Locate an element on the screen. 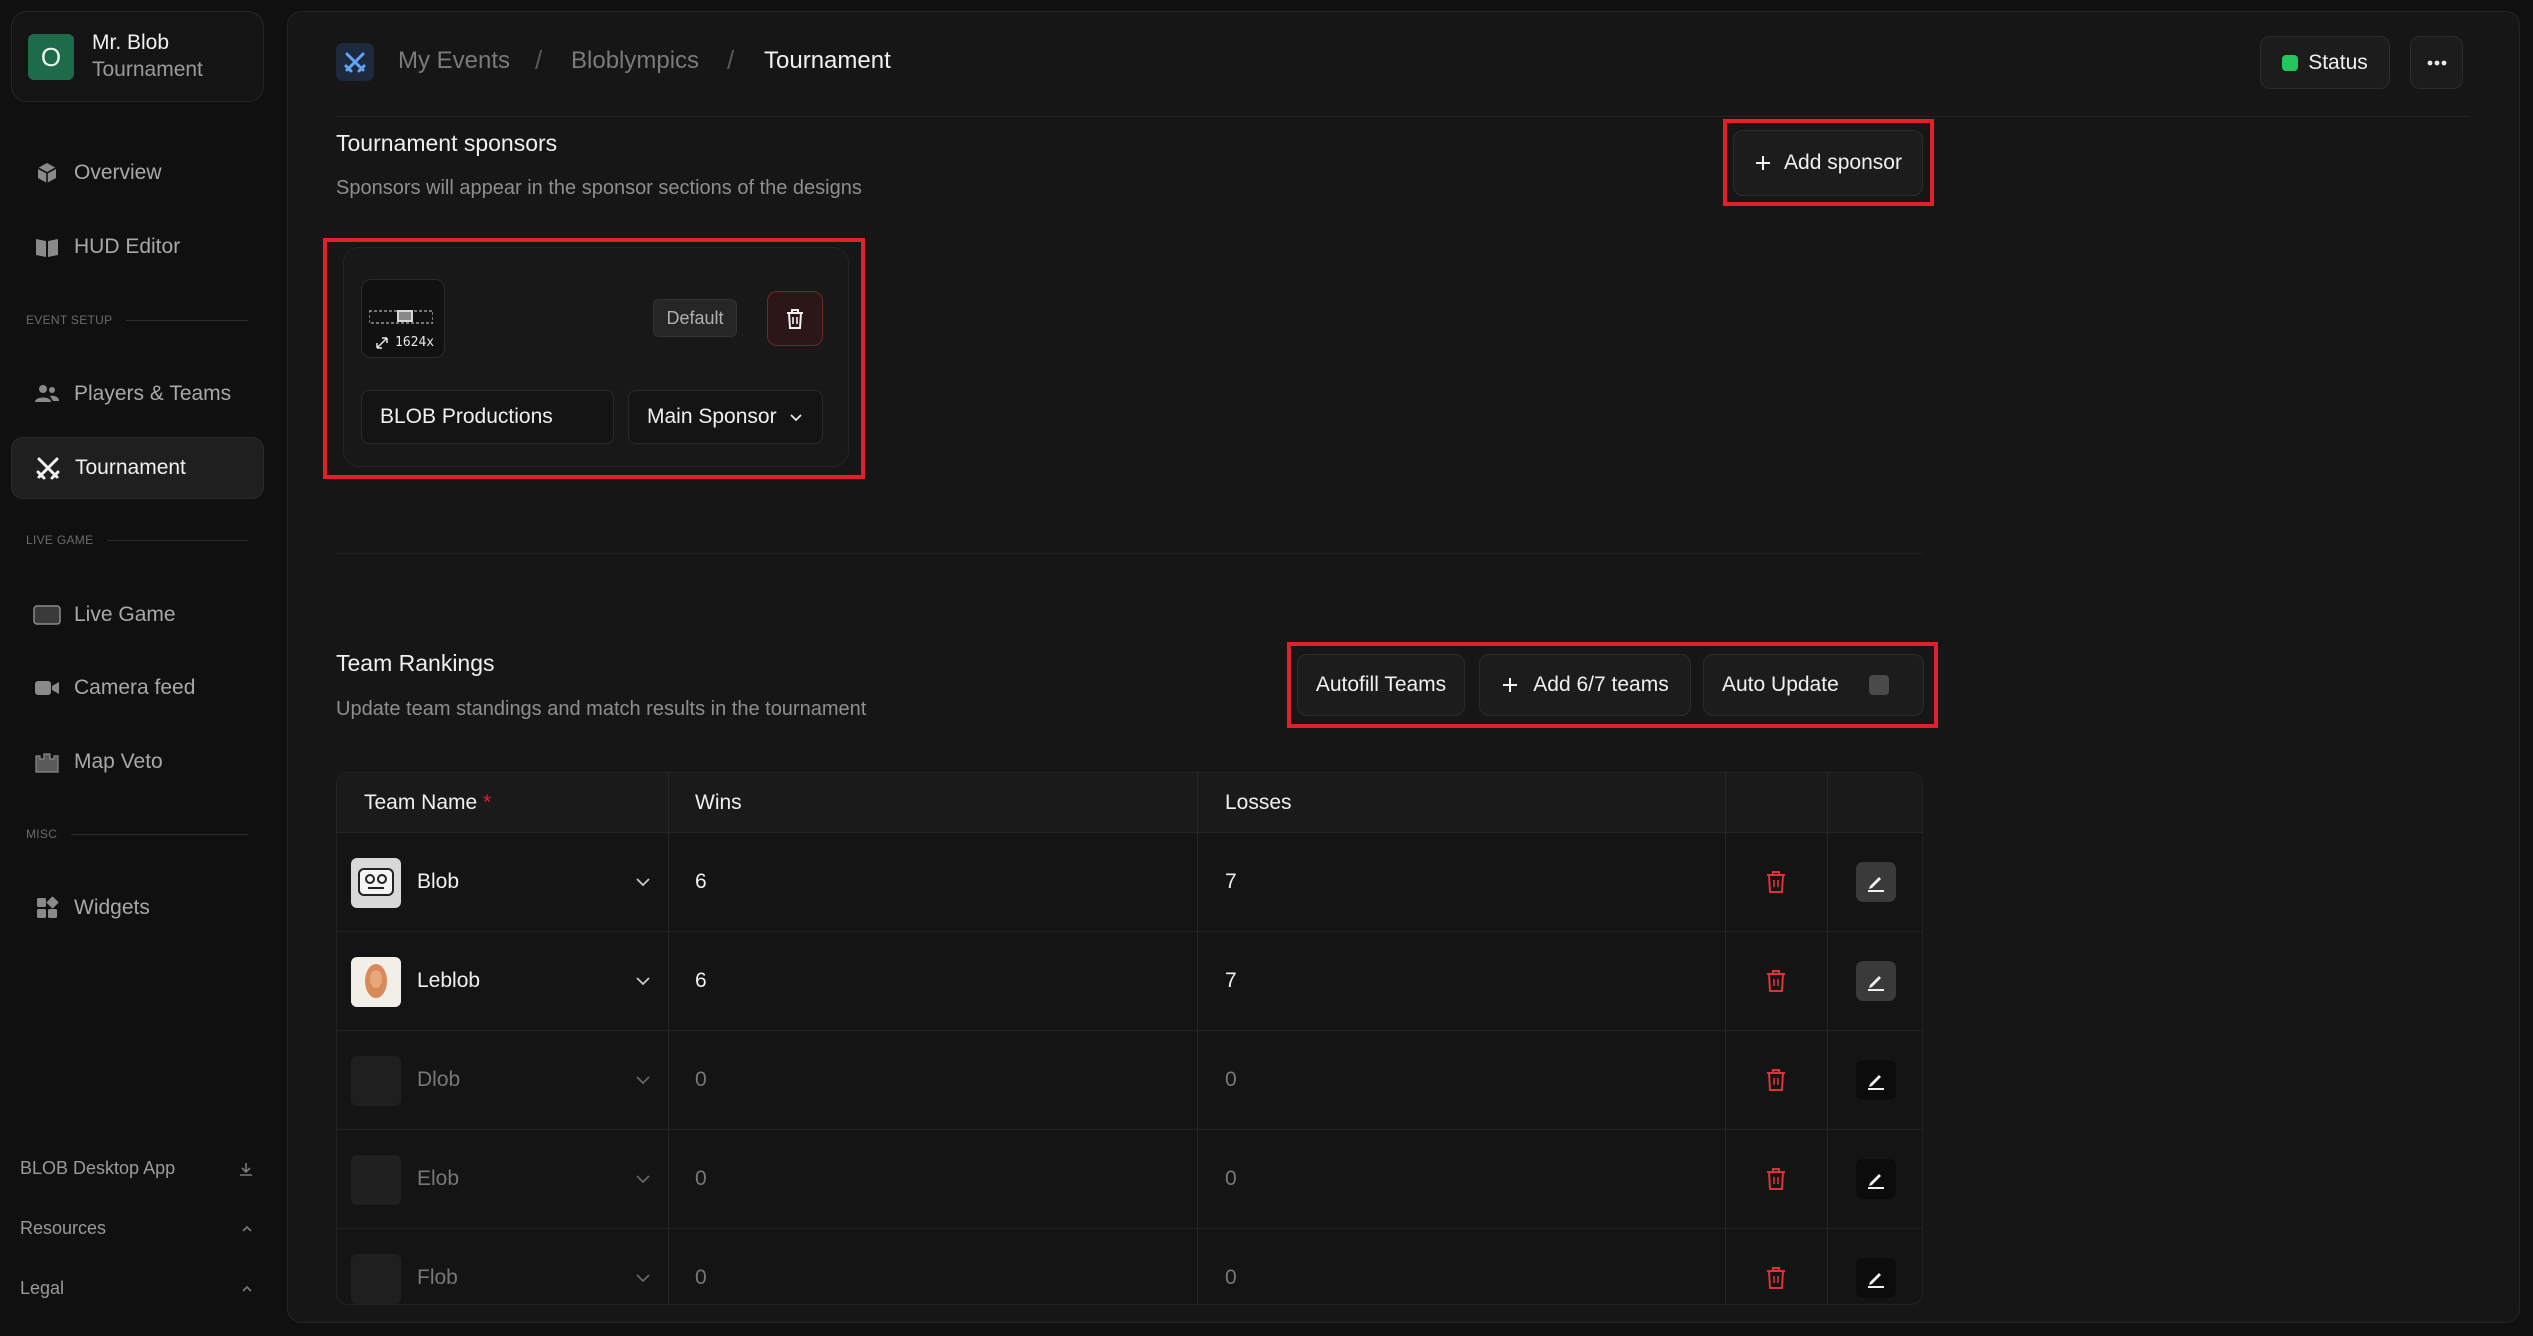  sidebar-item-players-teams: Players & Teams is located at coordinates (137, 394).